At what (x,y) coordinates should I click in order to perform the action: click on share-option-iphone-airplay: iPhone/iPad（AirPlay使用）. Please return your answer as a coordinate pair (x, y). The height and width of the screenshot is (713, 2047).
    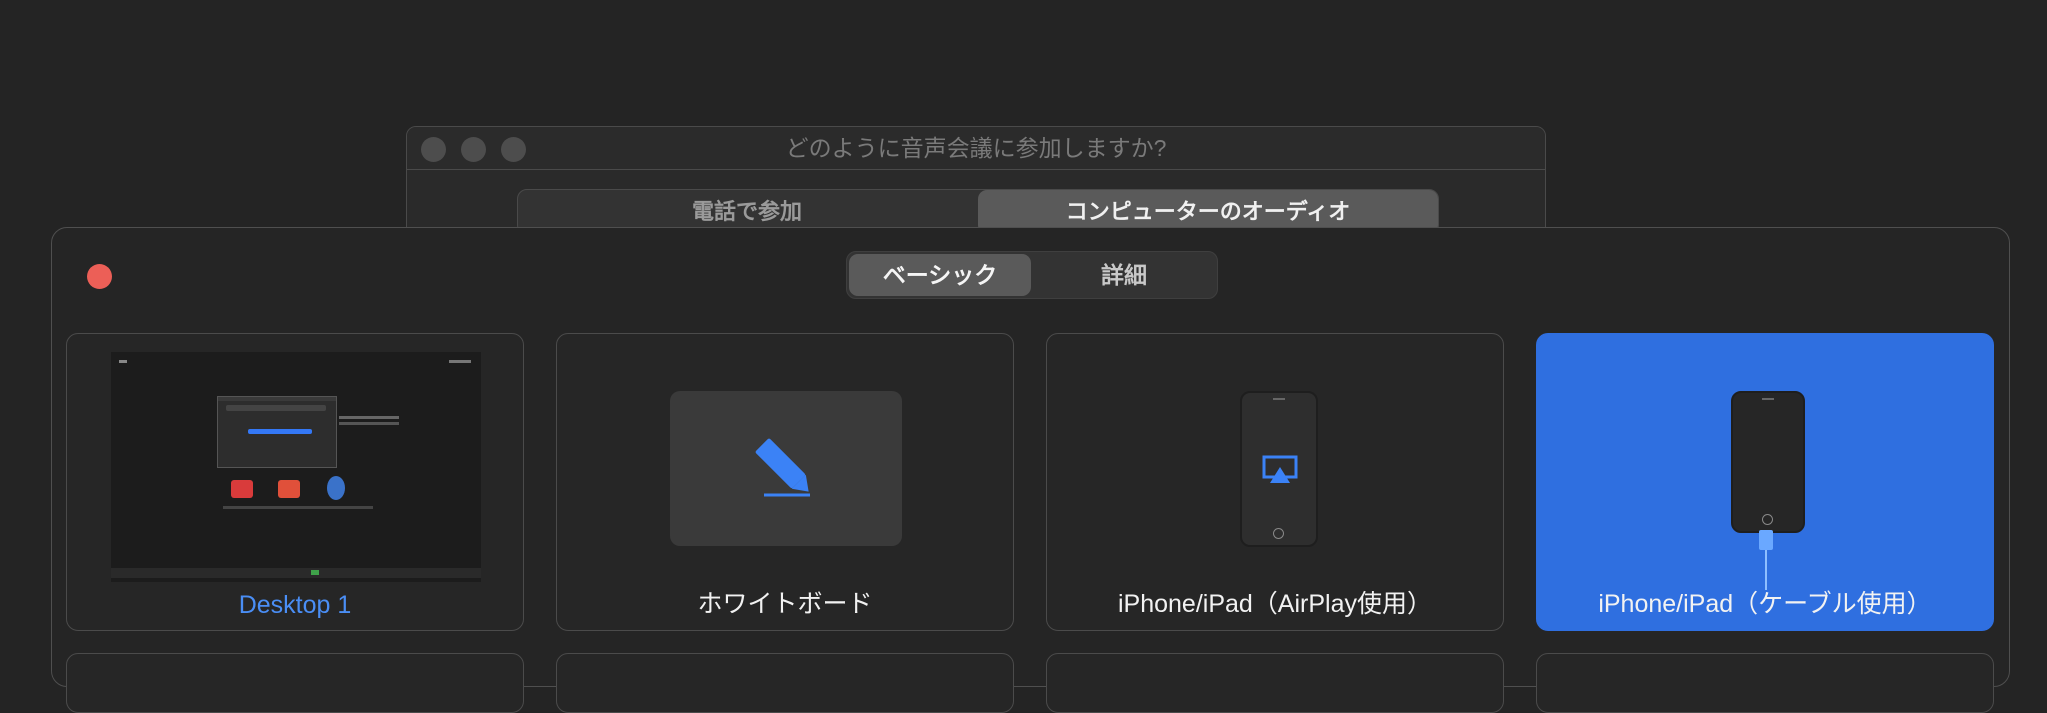
    Looking at the image, I should click on (1275, 482).